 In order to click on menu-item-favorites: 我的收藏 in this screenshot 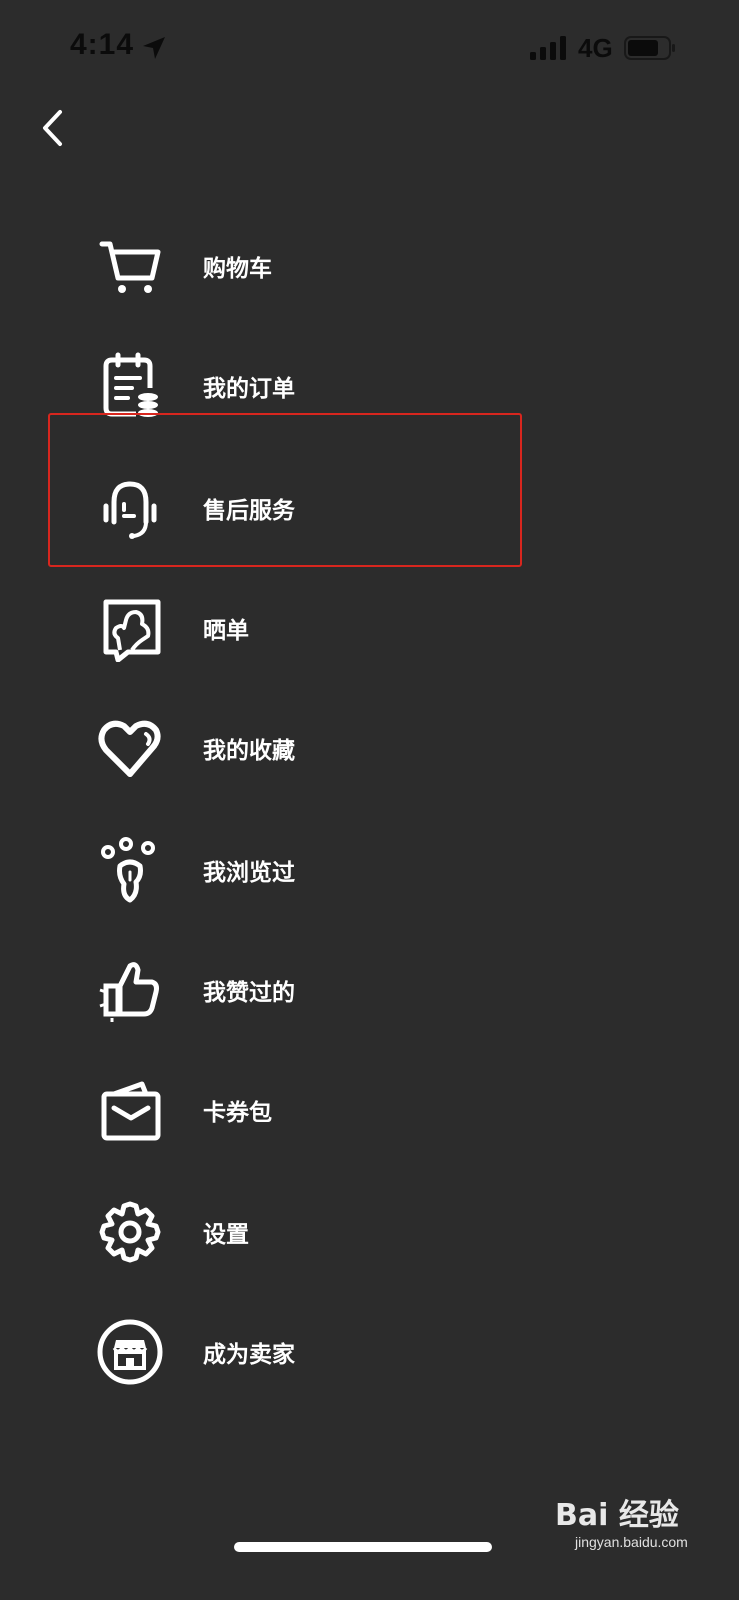, I will do `click(305, 748)`.